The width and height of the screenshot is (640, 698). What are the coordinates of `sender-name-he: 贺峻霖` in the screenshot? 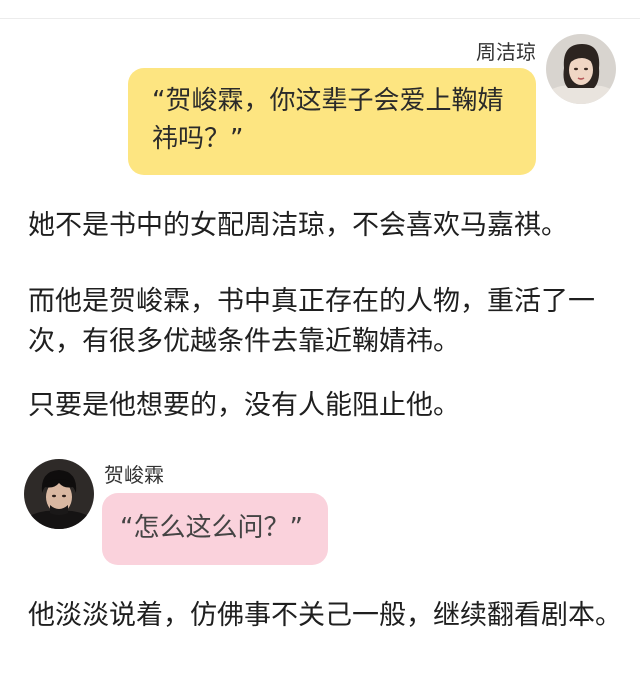 It's located at (134, 475).